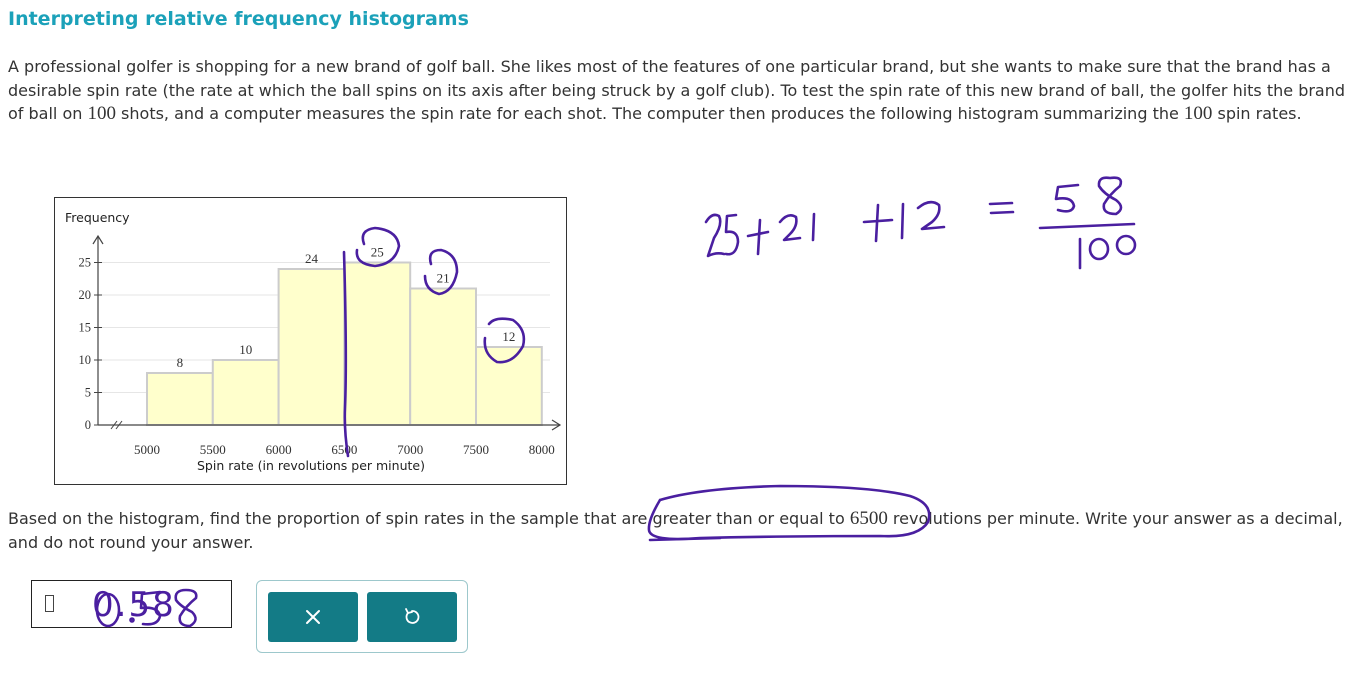 The height and width of the screenshot is (699, 1366). What do you see at coordinates (312, 258) in the screenshot?
I see `bar-value-label: 24` at bounding box center [312, 258].